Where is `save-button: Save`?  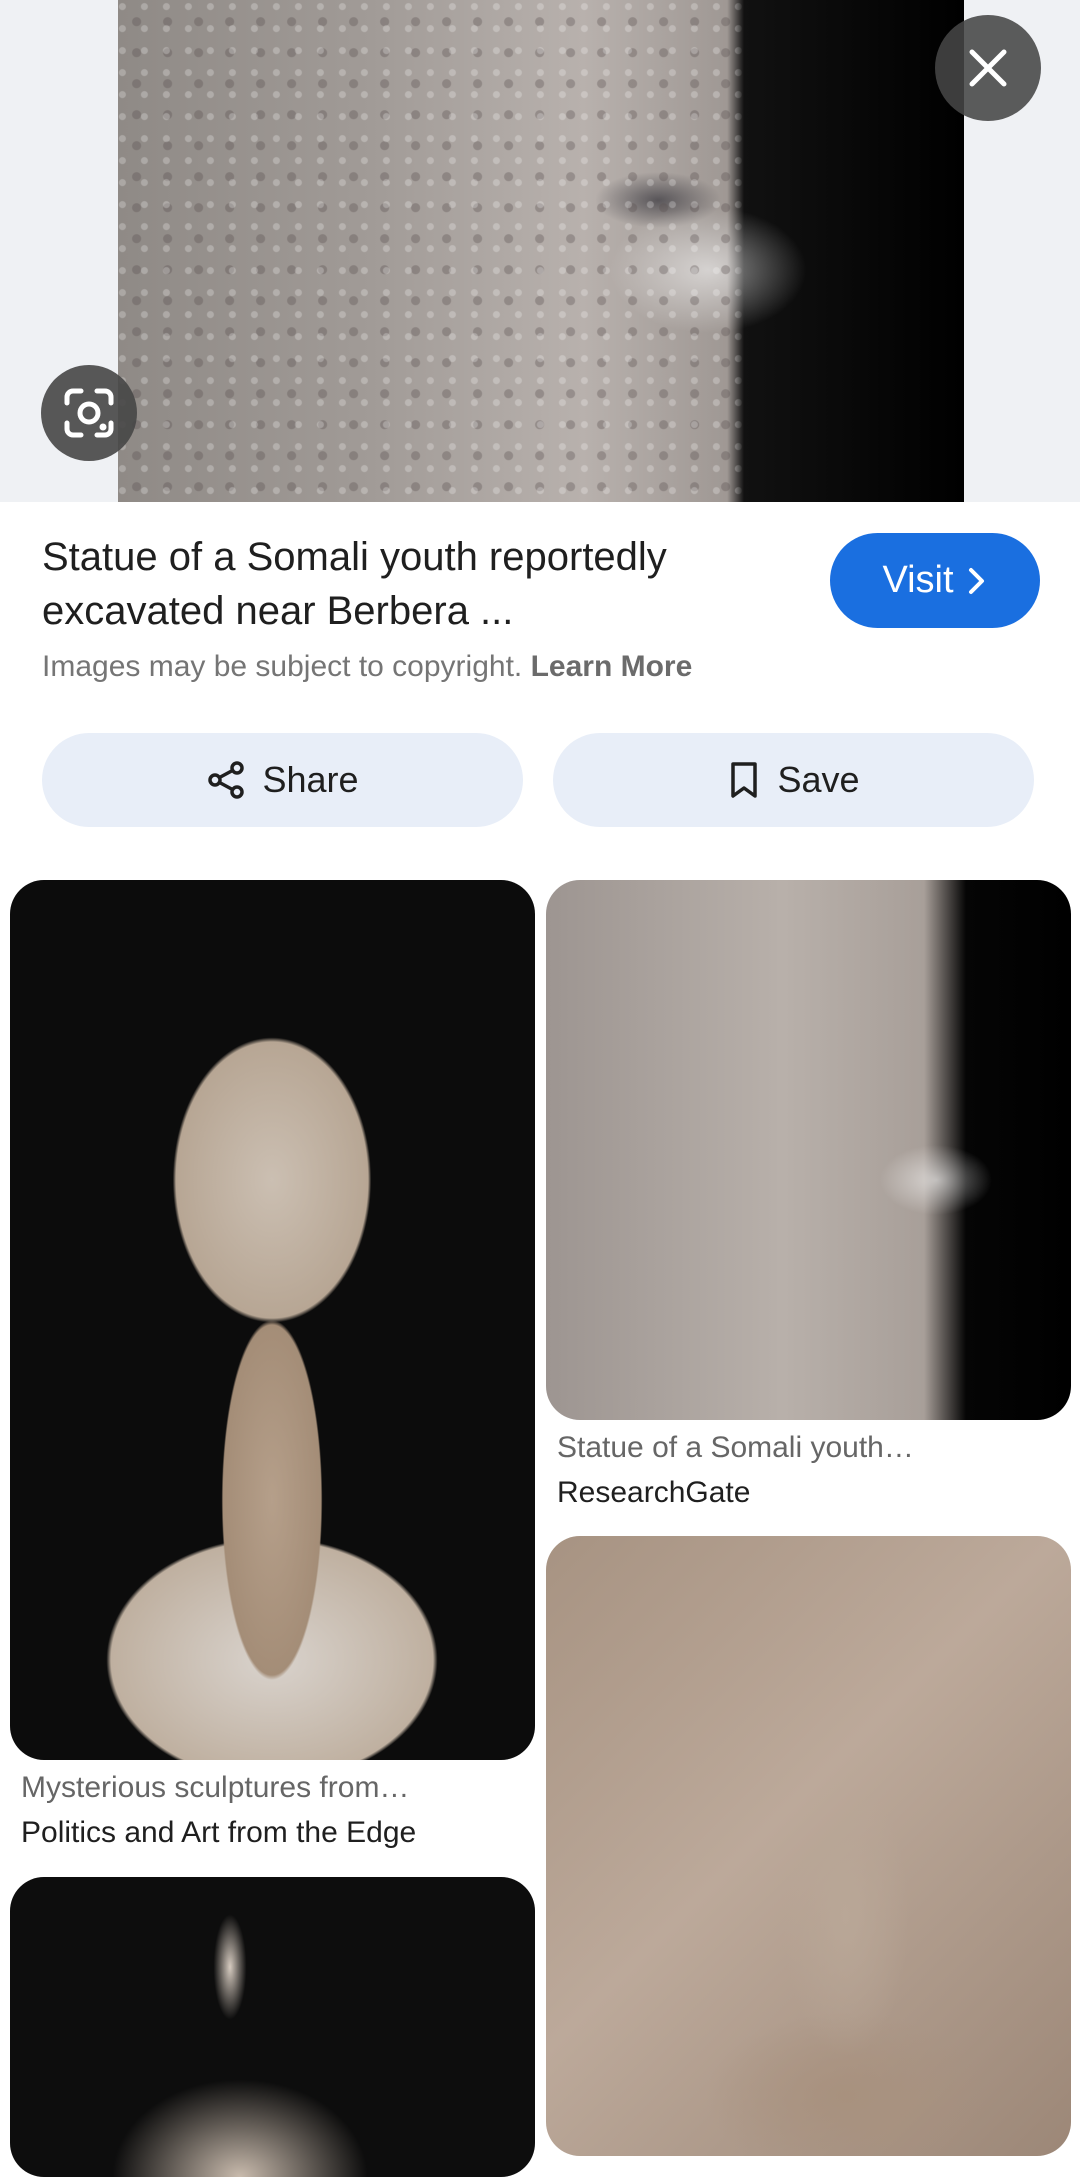
save-button: Save is located at coordinates (793, 780).